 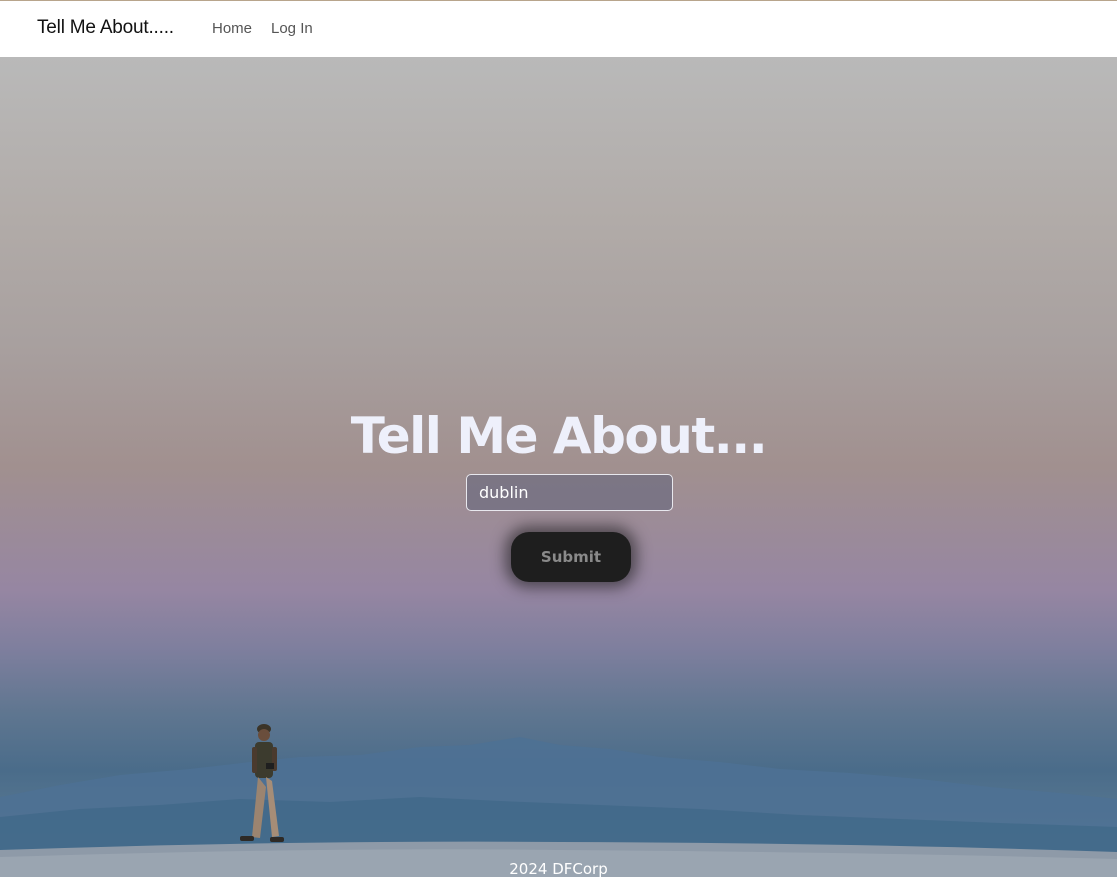 I want to click on nav-link-home: Home, so click(x=232, y=28).